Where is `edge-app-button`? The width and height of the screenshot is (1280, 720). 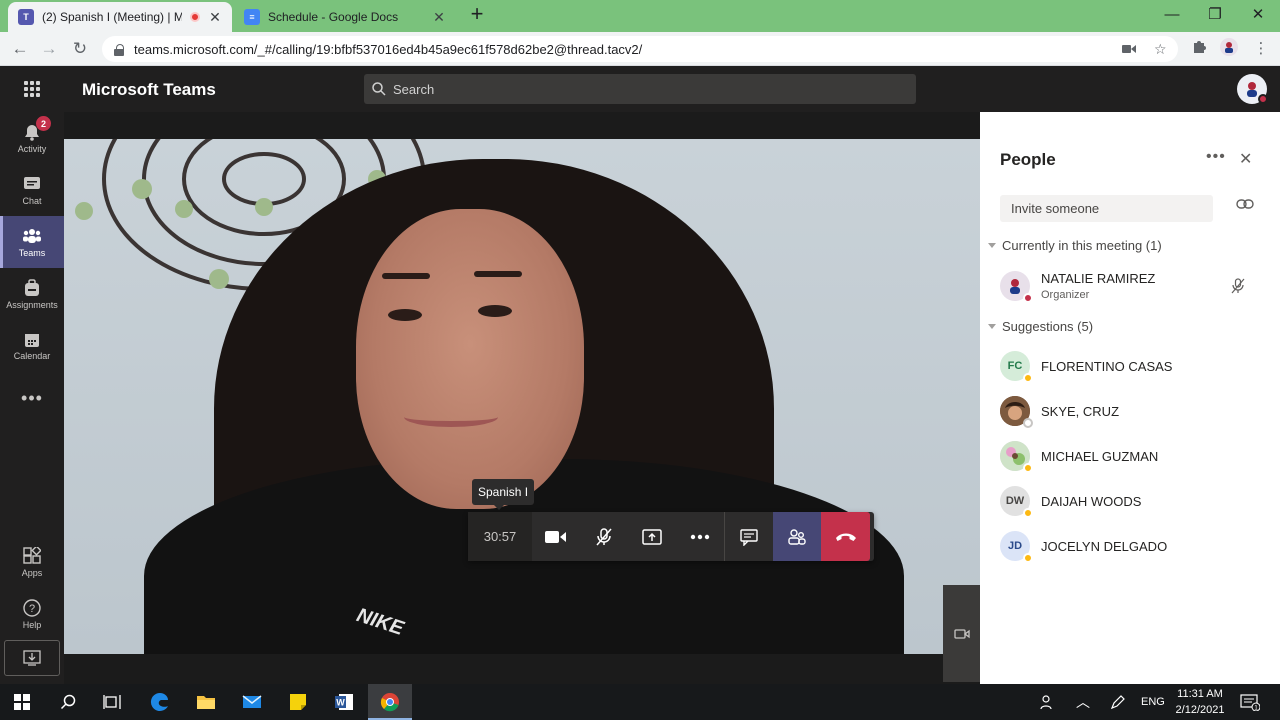
edge-app-button is located at coordinates (160, 702).